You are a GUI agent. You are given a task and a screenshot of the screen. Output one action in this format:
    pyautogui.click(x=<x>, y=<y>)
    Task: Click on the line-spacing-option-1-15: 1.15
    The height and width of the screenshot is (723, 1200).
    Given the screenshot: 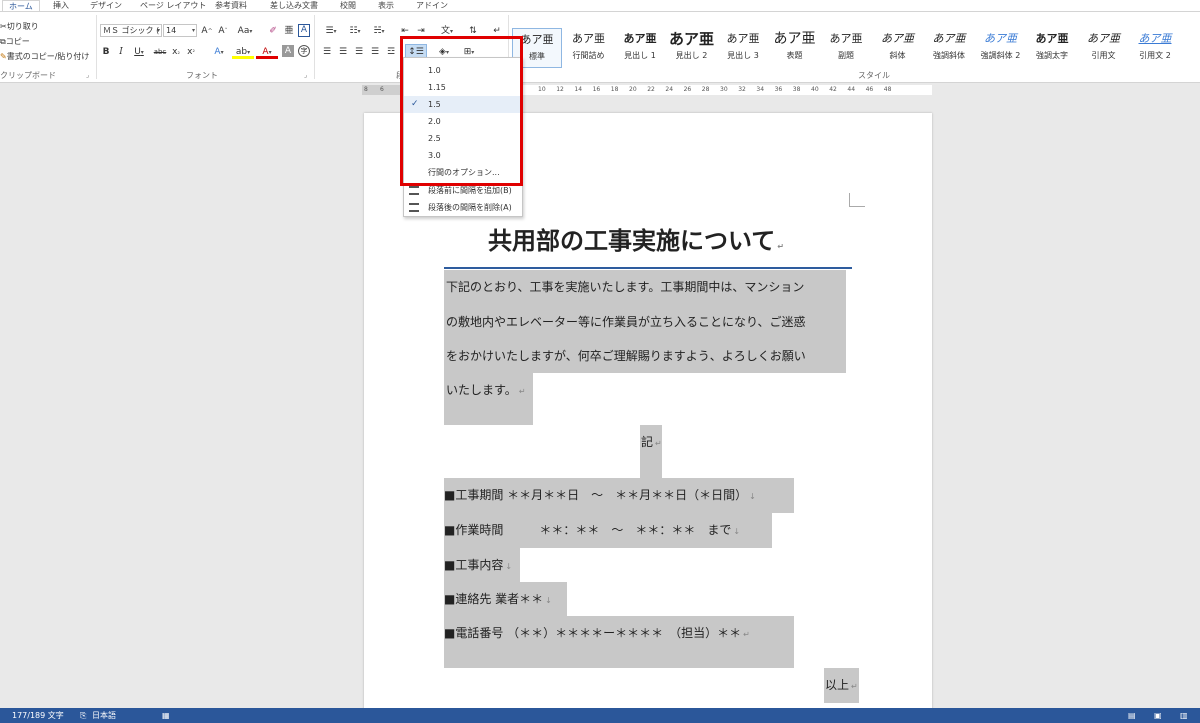 What is the action you would take?
    pyautogui.click(x=463, y=87)
    